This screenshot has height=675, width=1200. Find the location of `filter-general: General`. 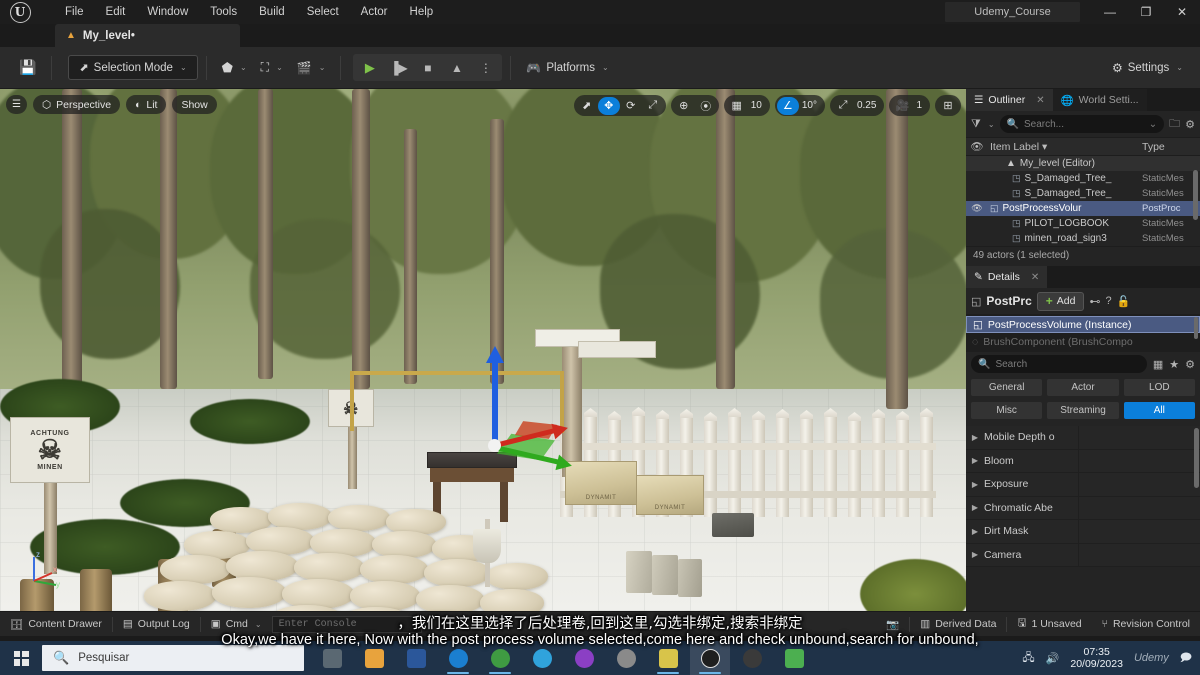

filter-general: General is located at coordinates (1007, 387).